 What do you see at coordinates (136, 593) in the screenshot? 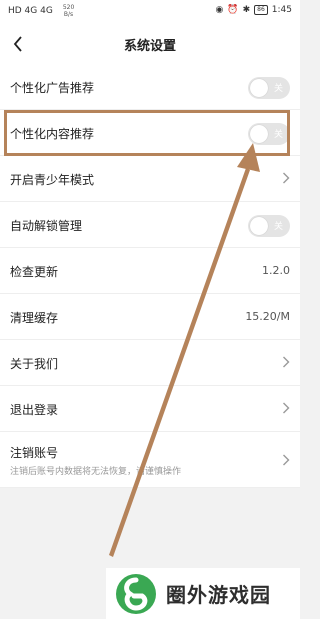
I see `site-logo-icon` at bounding box center [136, 593].